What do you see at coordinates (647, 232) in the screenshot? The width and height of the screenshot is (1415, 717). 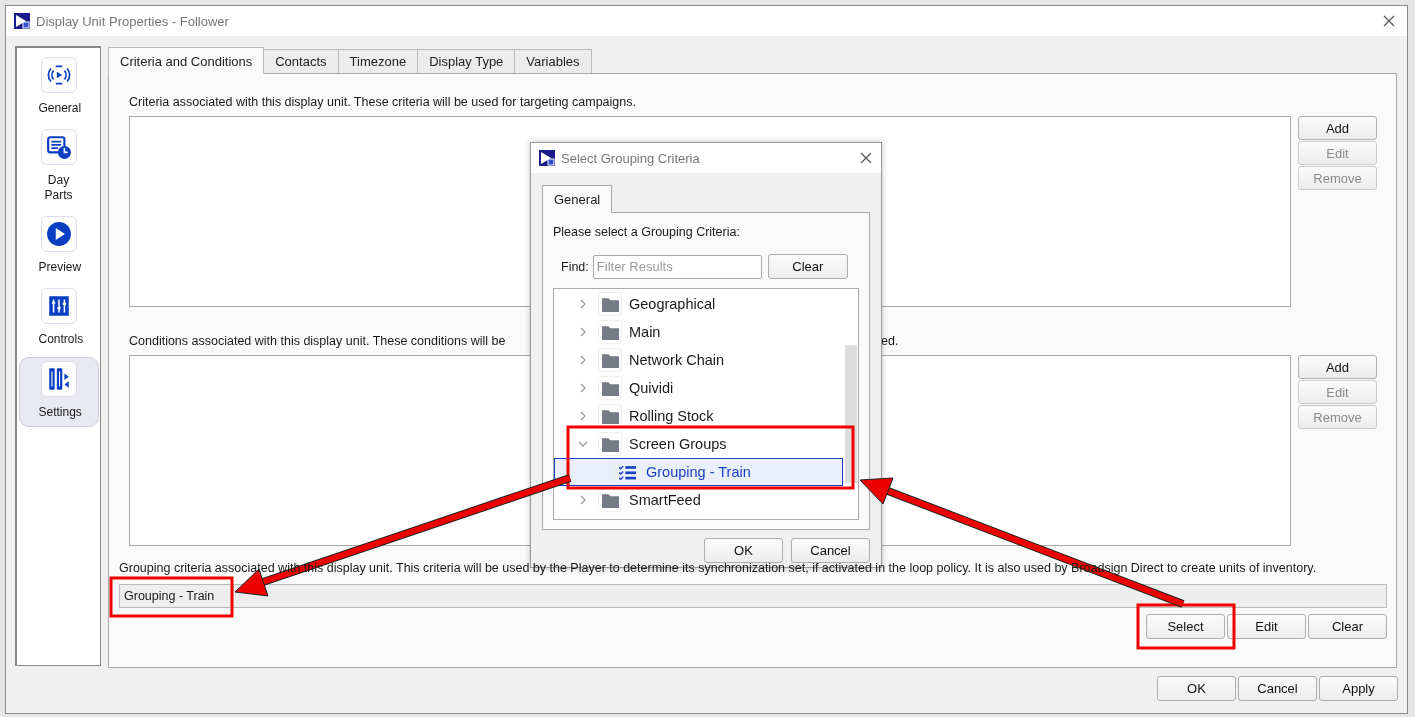 I see `dialog-prompt: Please select a Grouping Criteria:` at bounding box center [647, 232].